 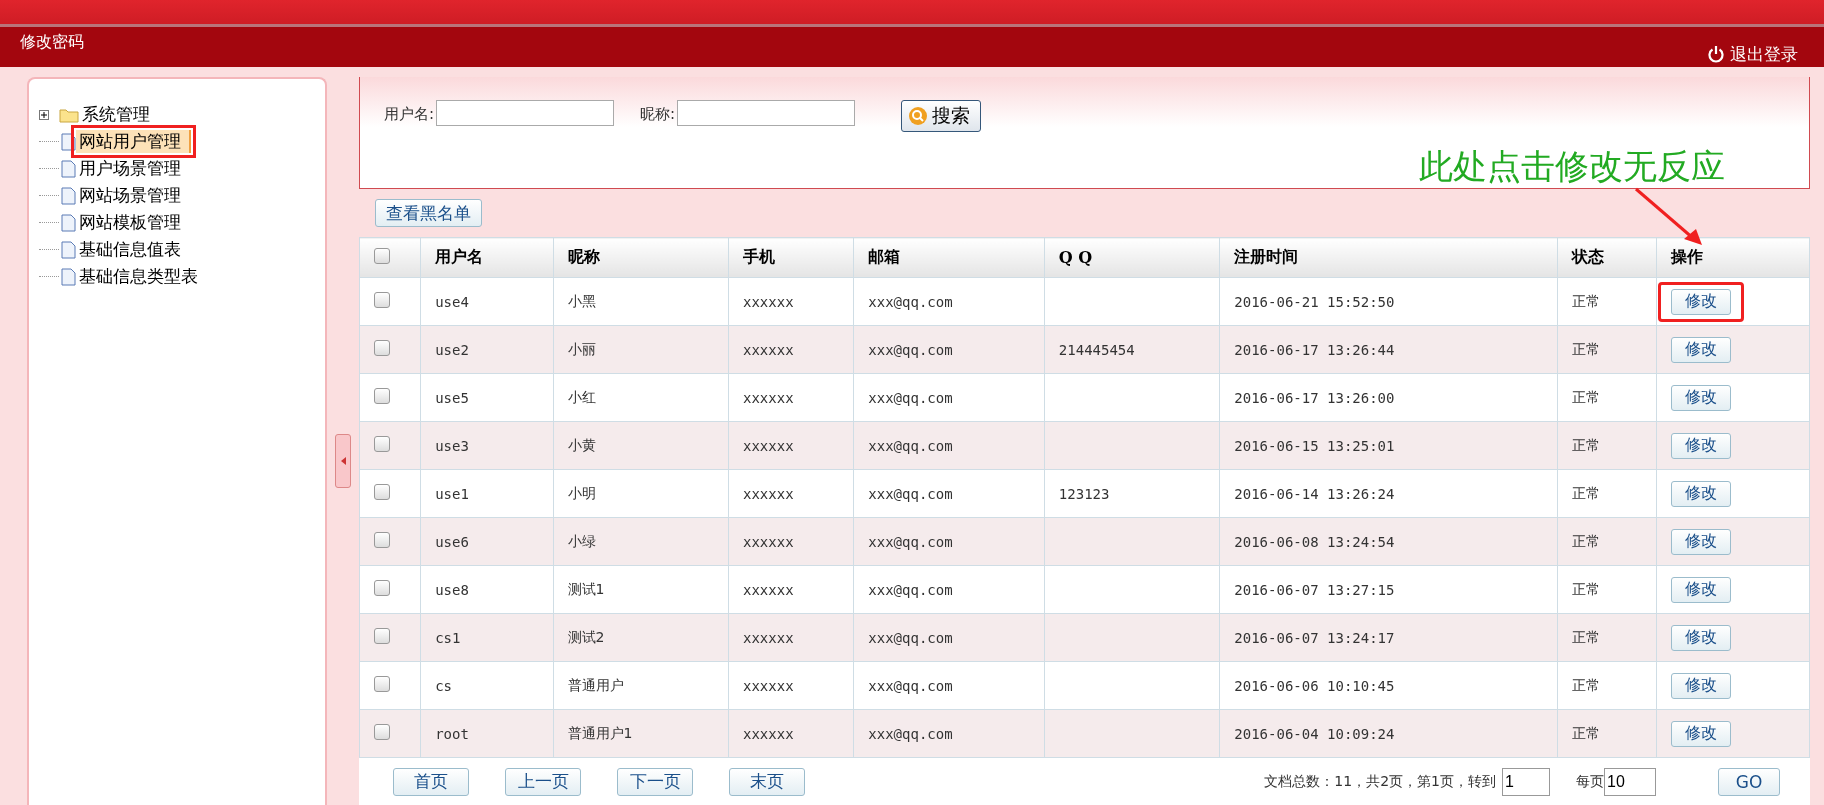 What do you see at coordinates (1716, 54) in the screenshot?
I see `power-icon` at bounding box center [1716, 54].